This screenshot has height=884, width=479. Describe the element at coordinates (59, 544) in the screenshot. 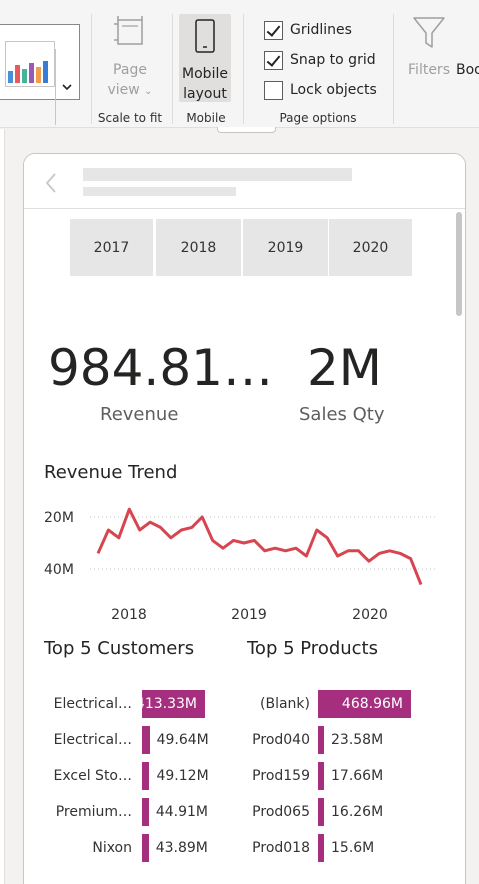

I see `chart-y-axis: 40M 20M` at that location.